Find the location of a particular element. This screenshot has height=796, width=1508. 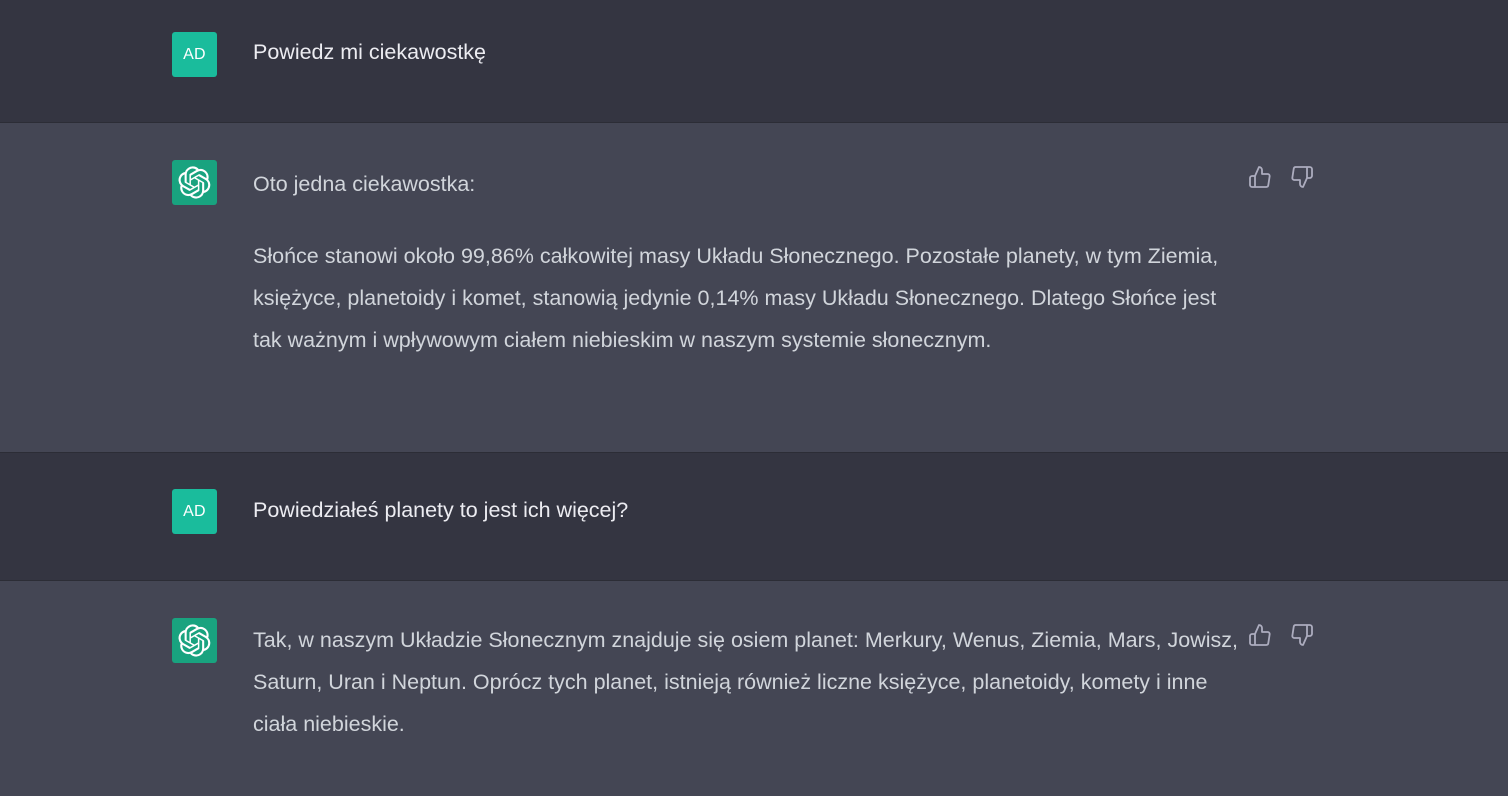

message-text: Powiedz mi ciekawostkę is located at coordinates (748, 52).